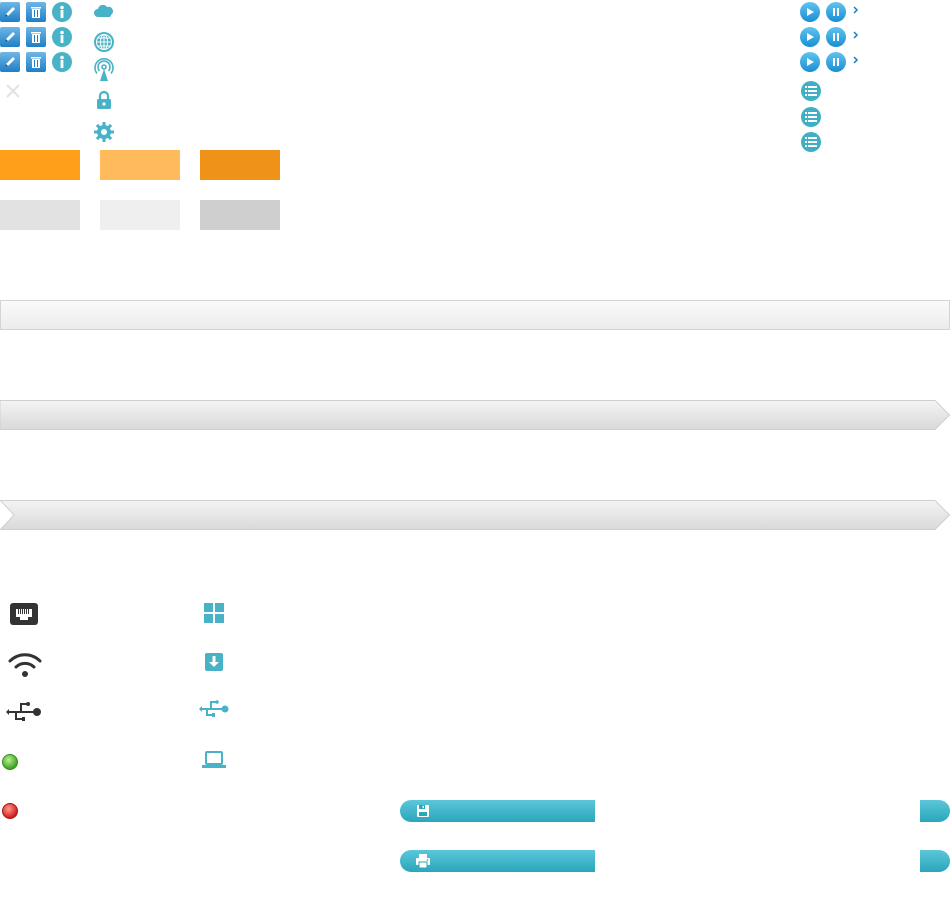 The width and height of the screenshot is (950, 900). I want to click on chevron-bar, so click(475, 515).